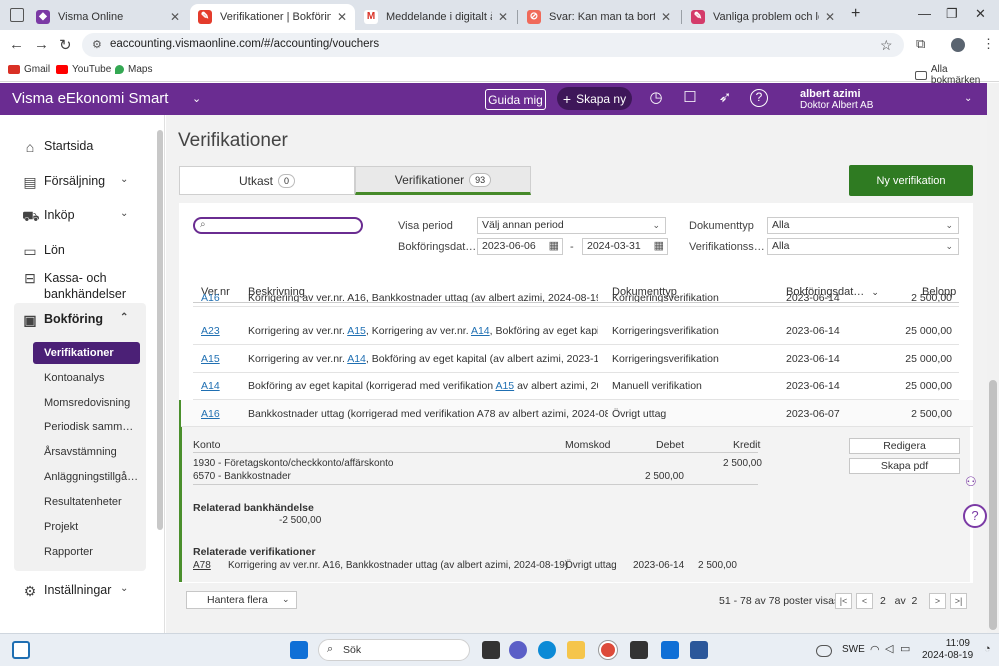 This screenshot has height=666, width=999. Describe the element at coordinates (824, 651) in the screenshot. I see `cloud-icon` at that location.